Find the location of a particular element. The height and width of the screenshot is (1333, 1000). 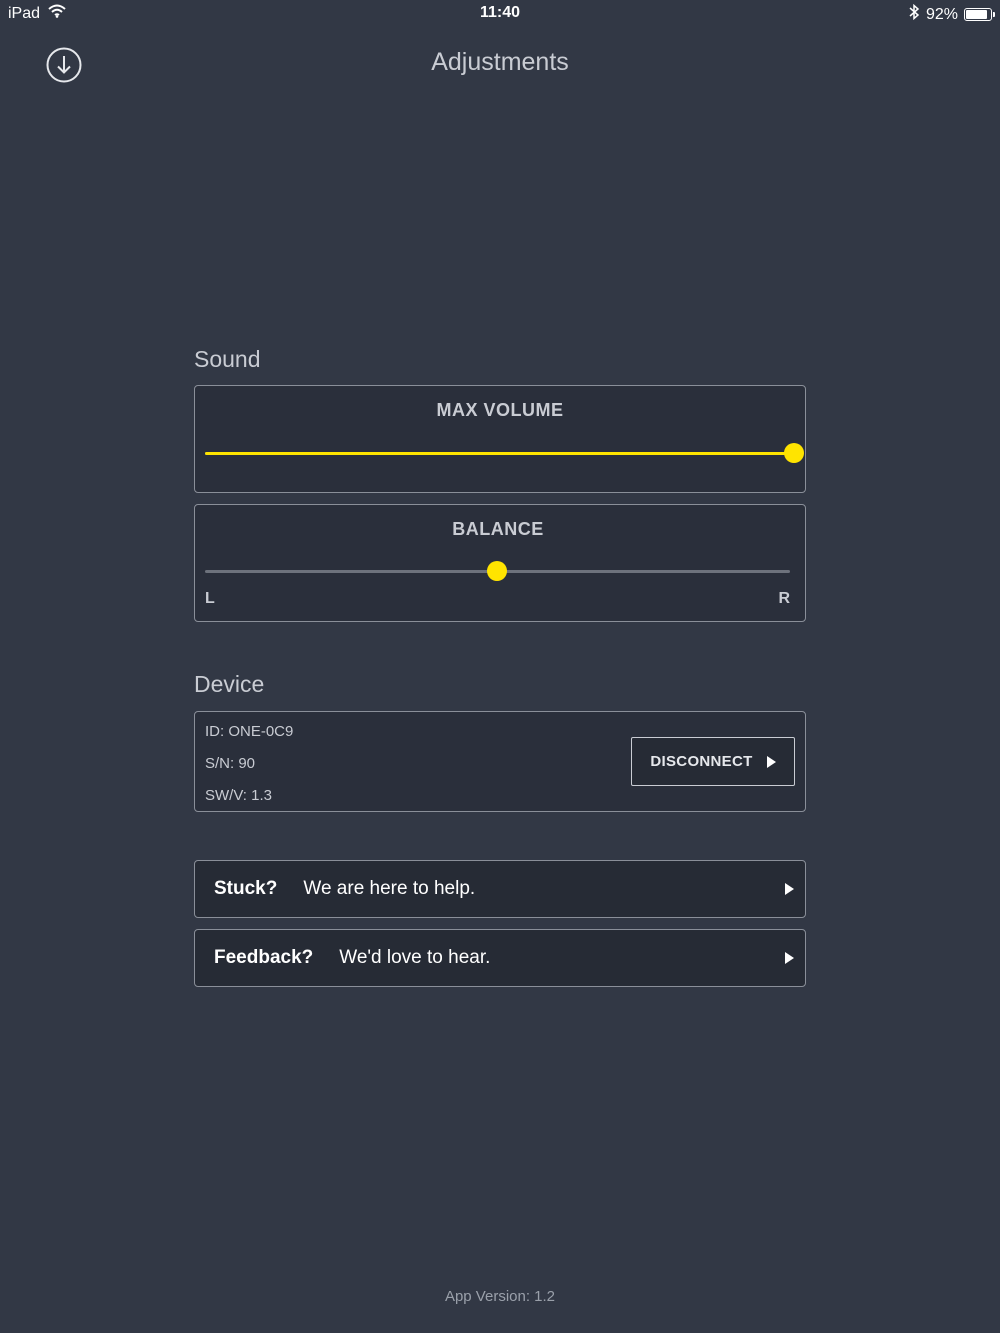

max-volume-label: MAX VOLUME is located at coordinates (500, 410).